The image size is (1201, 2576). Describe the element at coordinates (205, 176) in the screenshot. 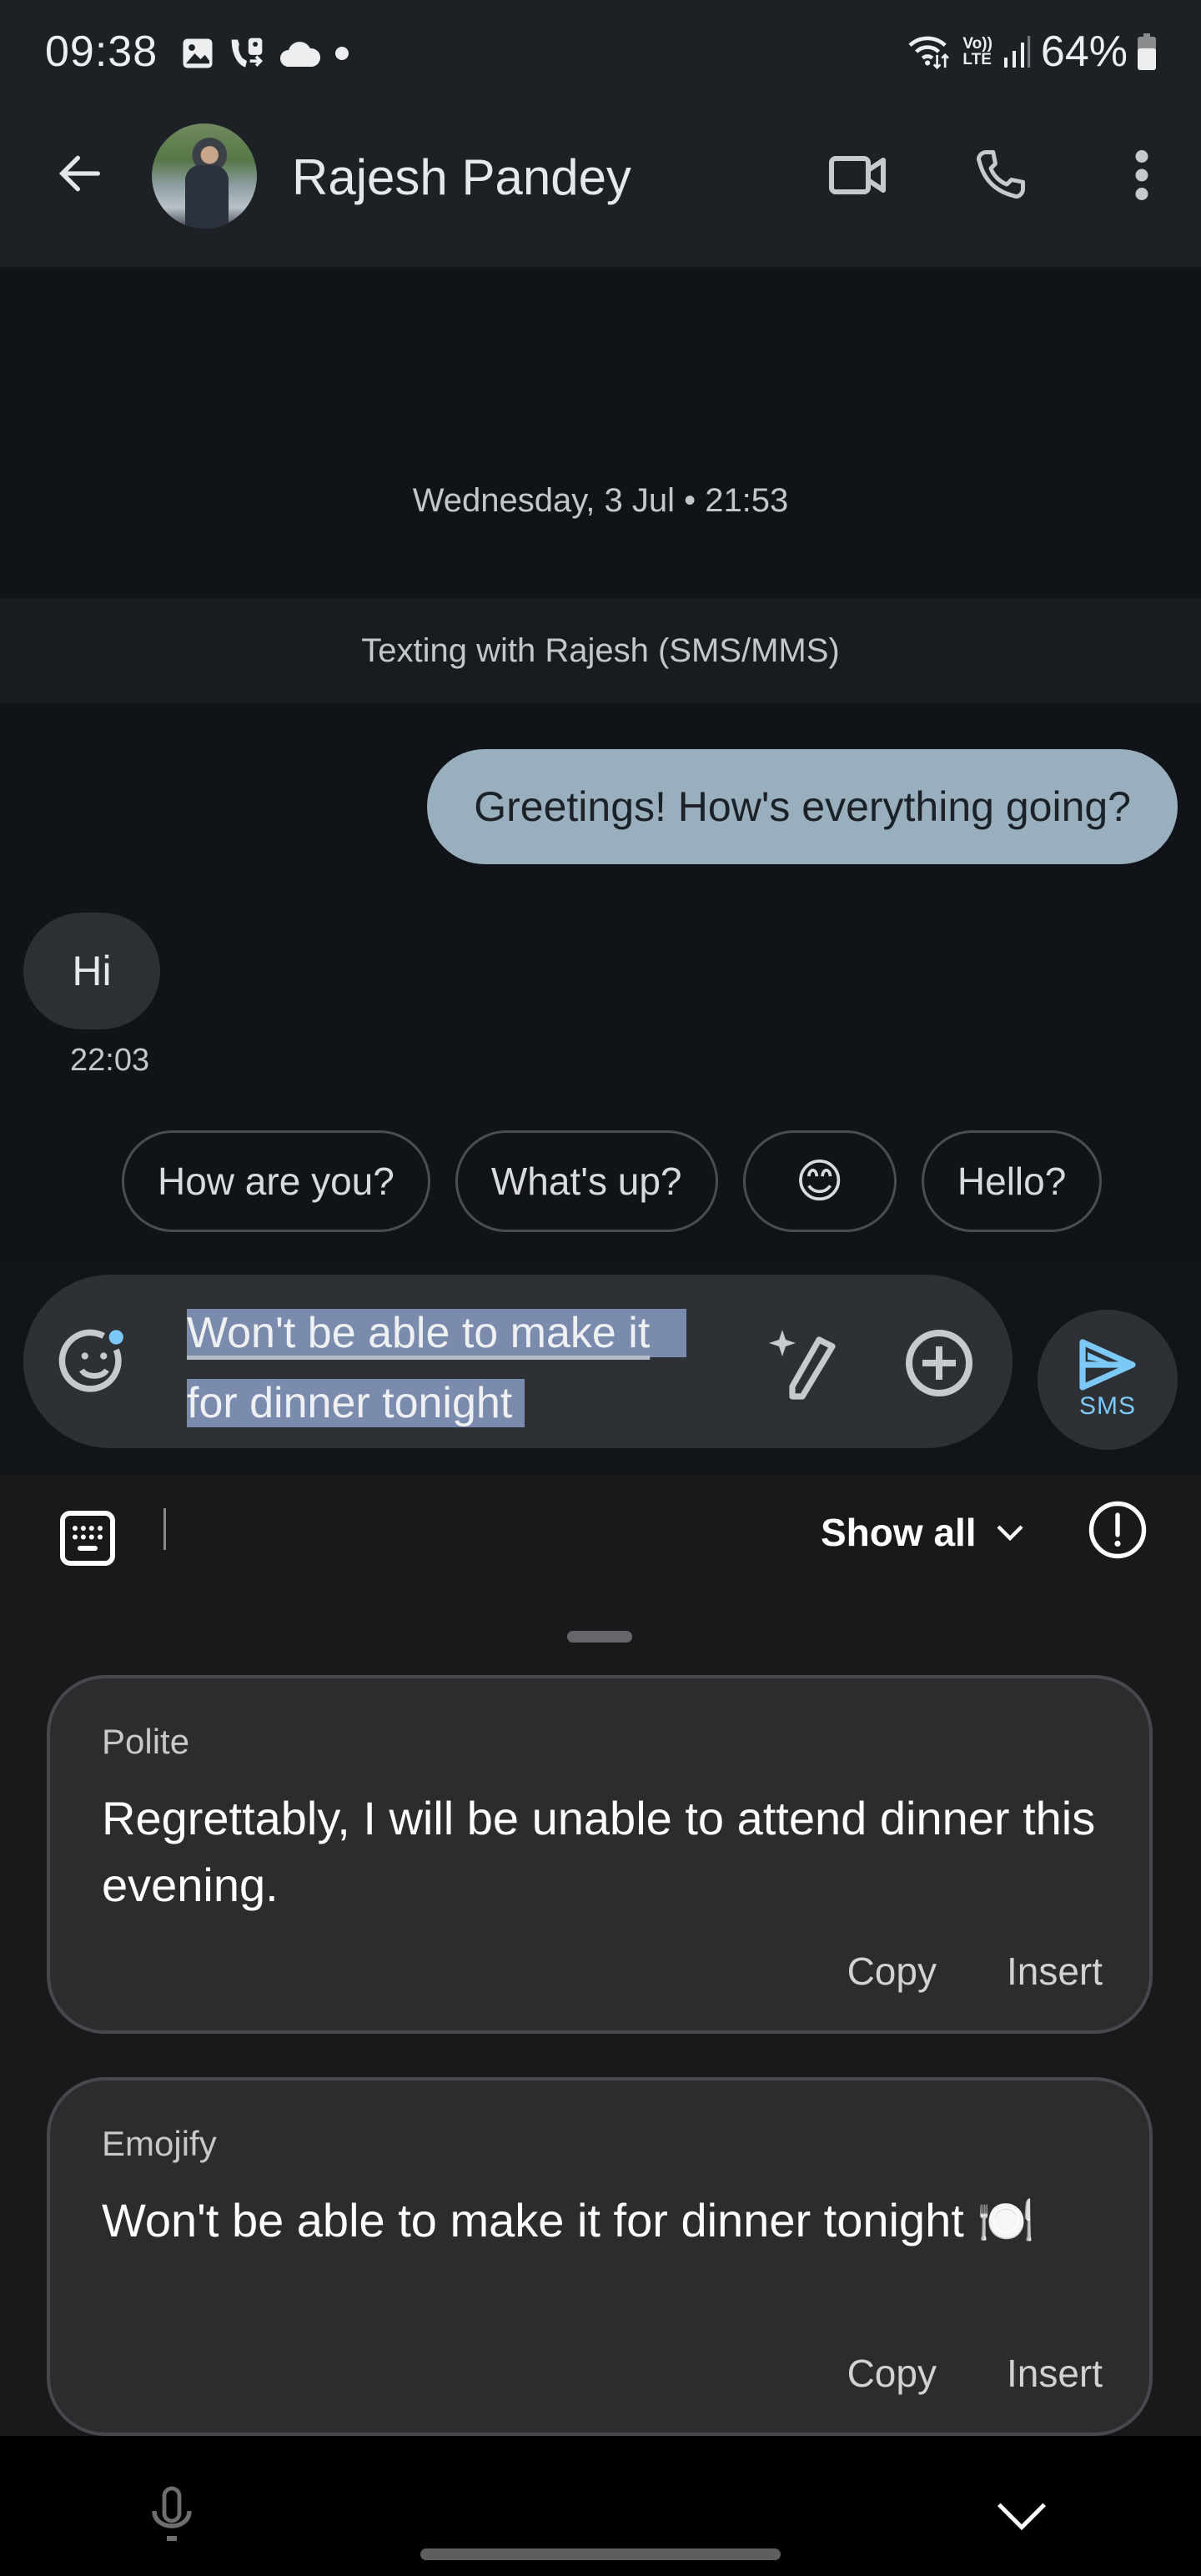

I see `contact-avatar` at that location.